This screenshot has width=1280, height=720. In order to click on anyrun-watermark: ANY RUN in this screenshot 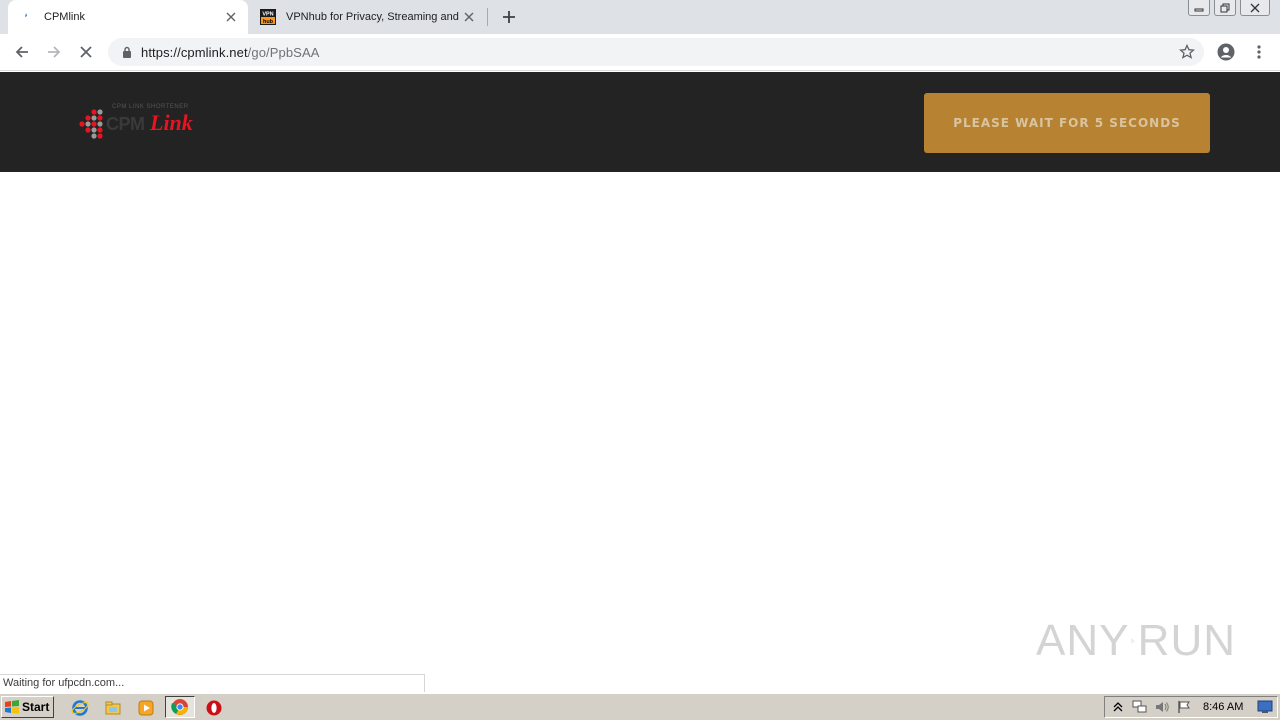, I will do `click(1136, 641)`.